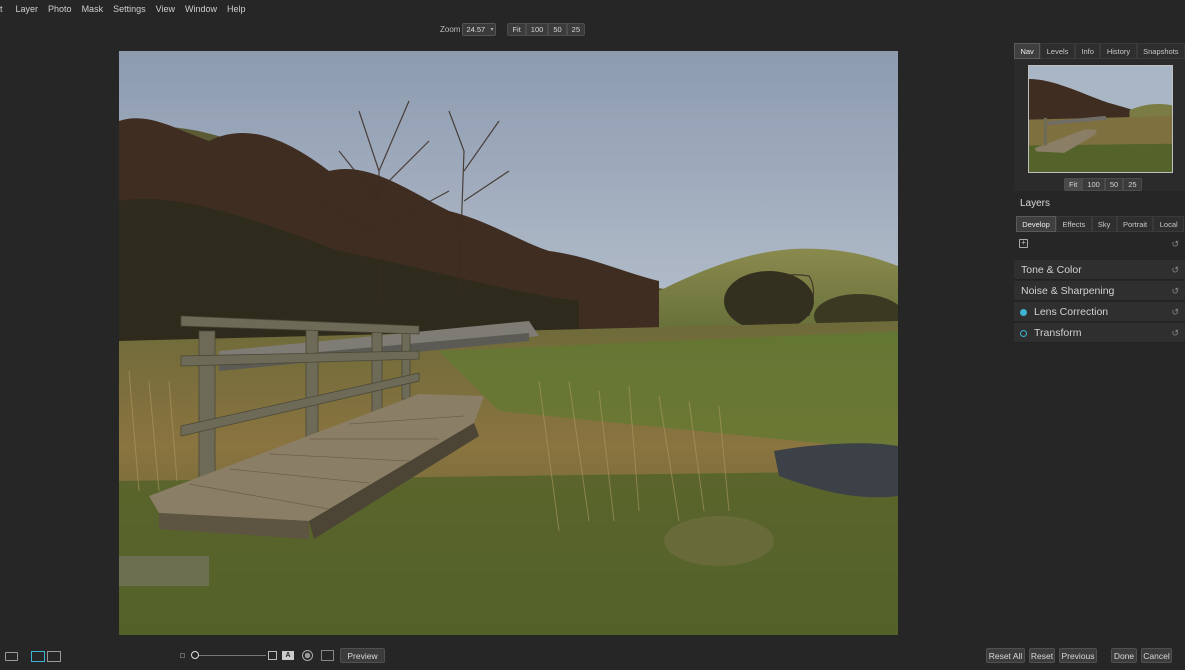 Image resolution: width=1185 pixels, height=670 pixels. What do you see at coordinates (1135, 224) in the screenshot?
I see `tab-portrait: Portrait` at bounding box center [1135, 224].